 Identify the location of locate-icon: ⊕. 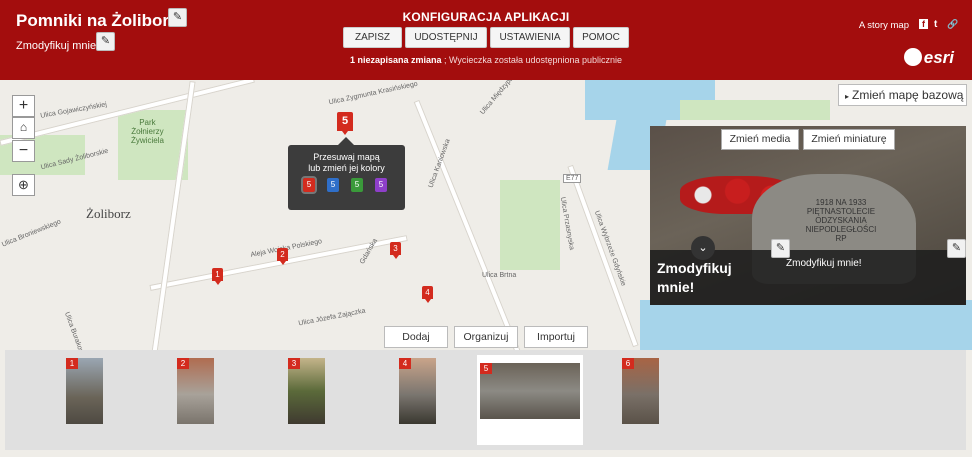
(23, 185).